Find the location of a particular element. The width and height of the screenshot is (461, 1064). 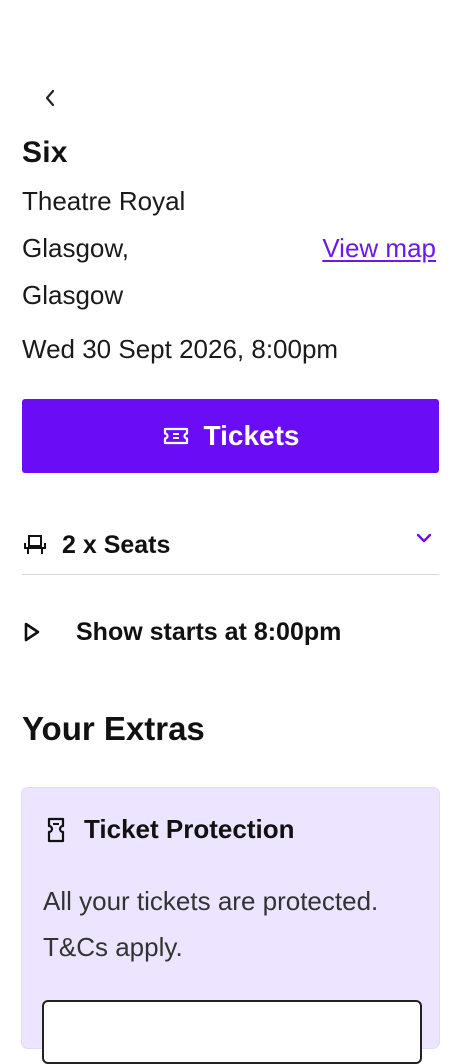

venue-name: Theatre Royal is located at coordinates (104, 201).